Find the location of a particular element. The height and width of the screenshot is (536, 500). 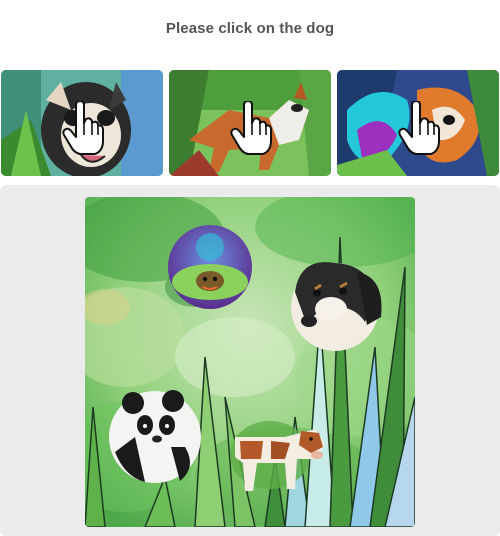

challenge-prompt: Please click on the dog is located at coordinates (250, 28).